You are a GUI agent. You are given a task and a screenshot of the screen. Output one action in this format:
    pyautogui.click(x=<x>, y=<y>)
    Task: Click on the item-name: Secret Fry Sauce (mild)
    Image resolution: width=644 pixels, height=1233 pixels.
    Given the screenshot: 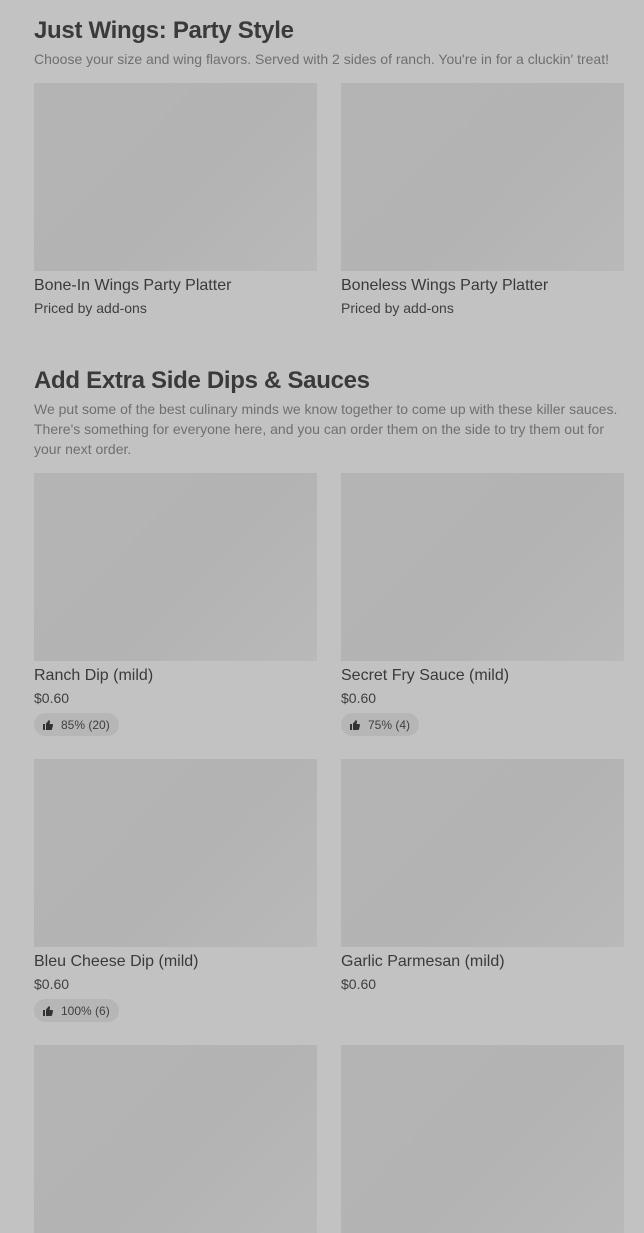 What is the action you would take?
    pyautogui.click(x=425, y=675)
    